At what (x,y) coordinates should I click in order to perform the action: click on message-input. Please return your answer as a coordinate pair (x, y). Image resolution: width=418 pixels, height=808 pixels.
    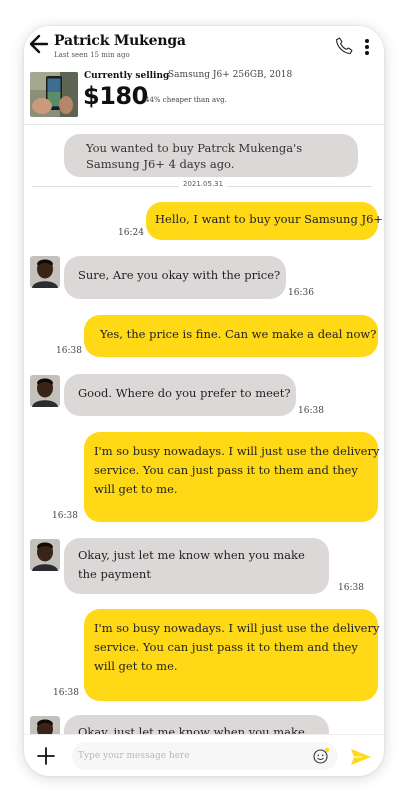
    Looking at the image, I should click on (205, 756).